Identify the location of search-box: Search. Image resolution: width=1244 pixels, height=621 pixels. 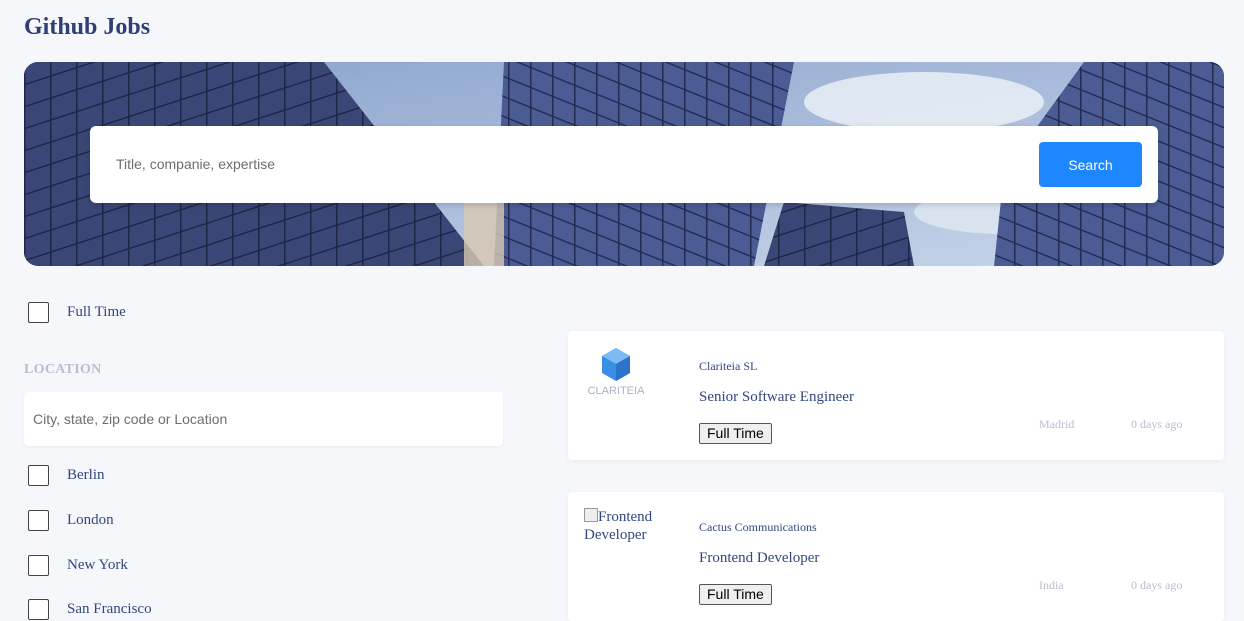
(624, 164).